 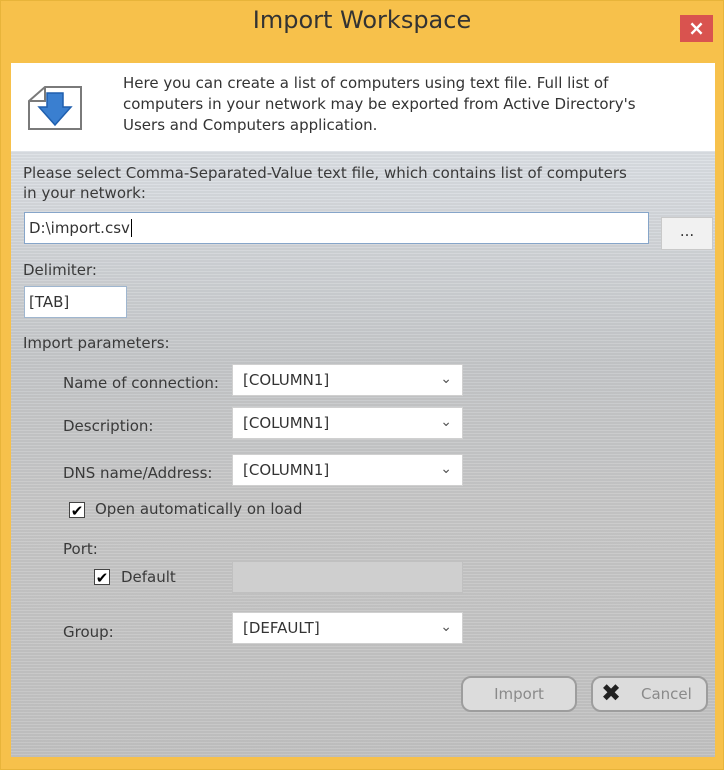 What do you see at coordinates (60, 270) in the screenshot?
I see `delimiter-label: Delimiter:` at bounding box center [60, 270].